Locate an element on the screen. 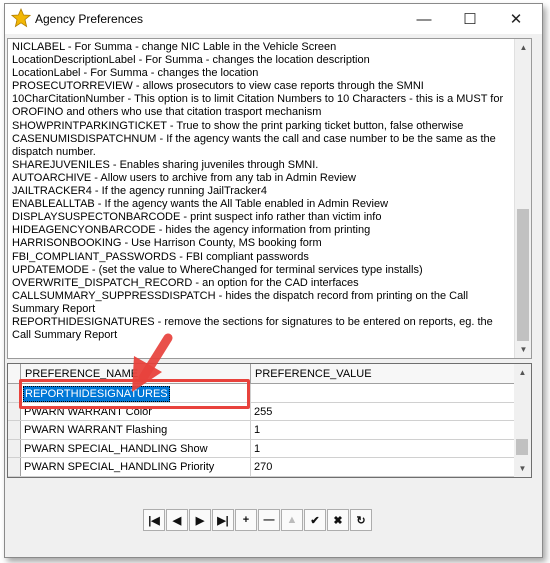 Image resolution: width=550 pixels, height=563 pixels. post-record-button: ✔ is located at coordinates (315, 520).